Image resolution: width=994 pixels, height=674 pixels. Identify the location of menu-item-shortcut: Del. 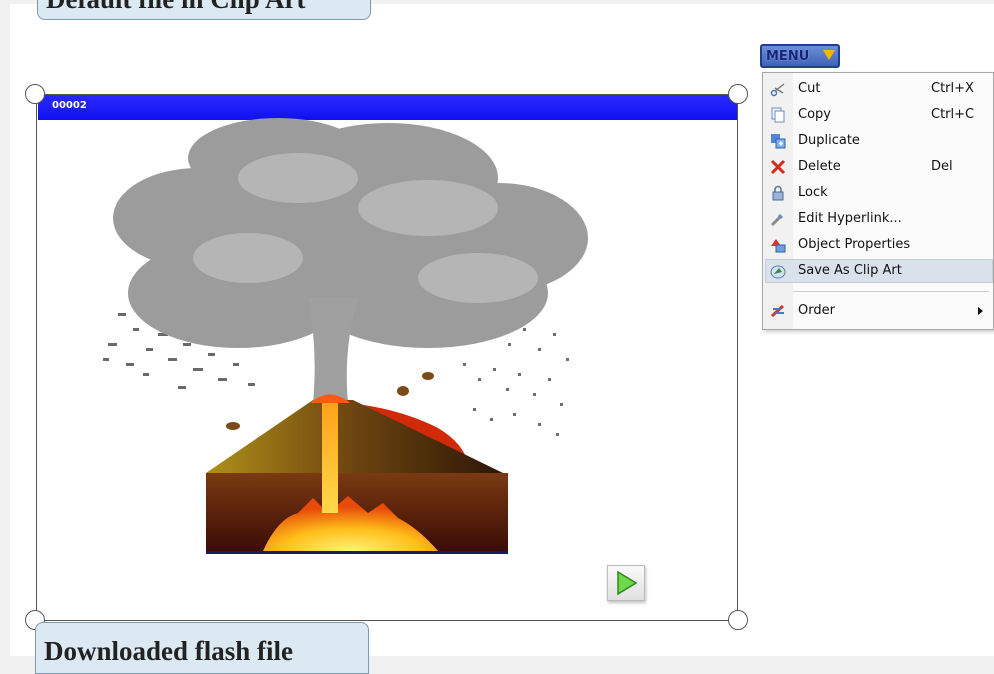
(942, 166).